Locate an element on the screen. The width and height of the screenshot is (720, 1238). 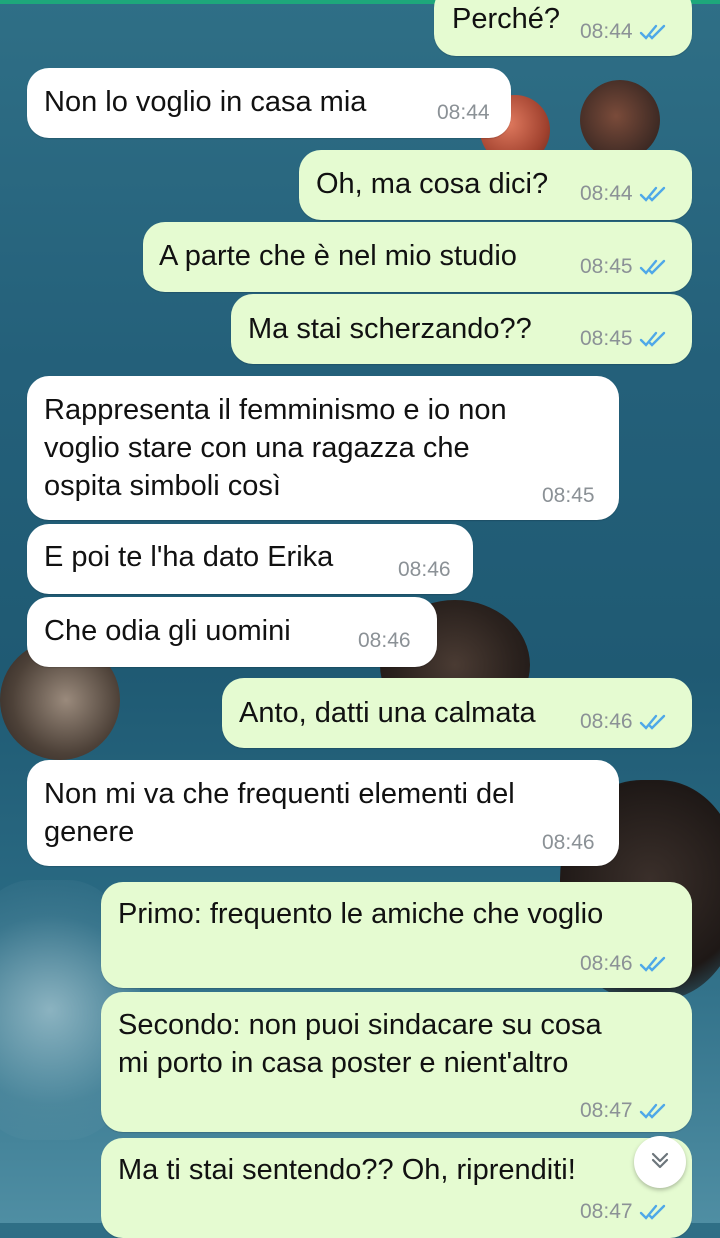
message-incoming: Non lo voglio in casa mia 08:44 is located at coordinates (269, 103).